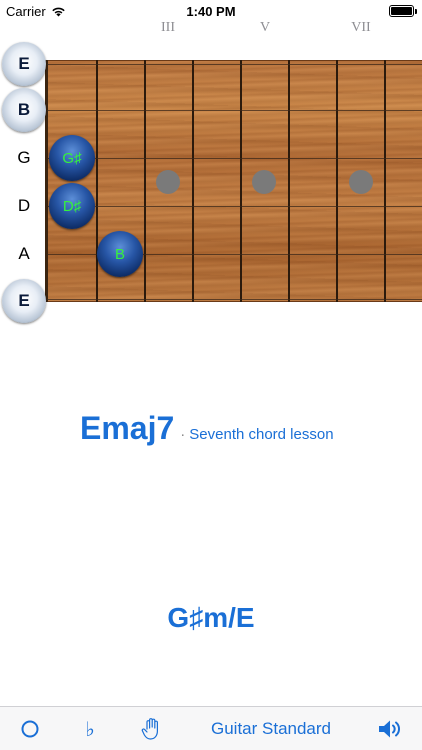  Describe the element at coordinates (24, 301) in the screenshot. I see `open-string-e-low: E` at that location.